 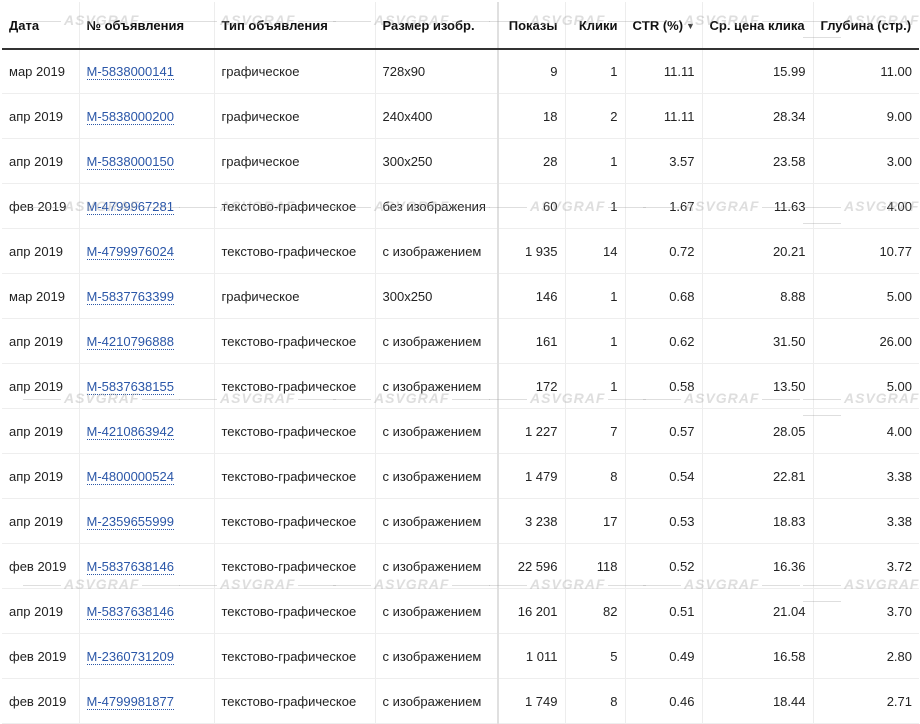 I want to click on ad-id-link: M-2360731209, so click(x=130, y=656).